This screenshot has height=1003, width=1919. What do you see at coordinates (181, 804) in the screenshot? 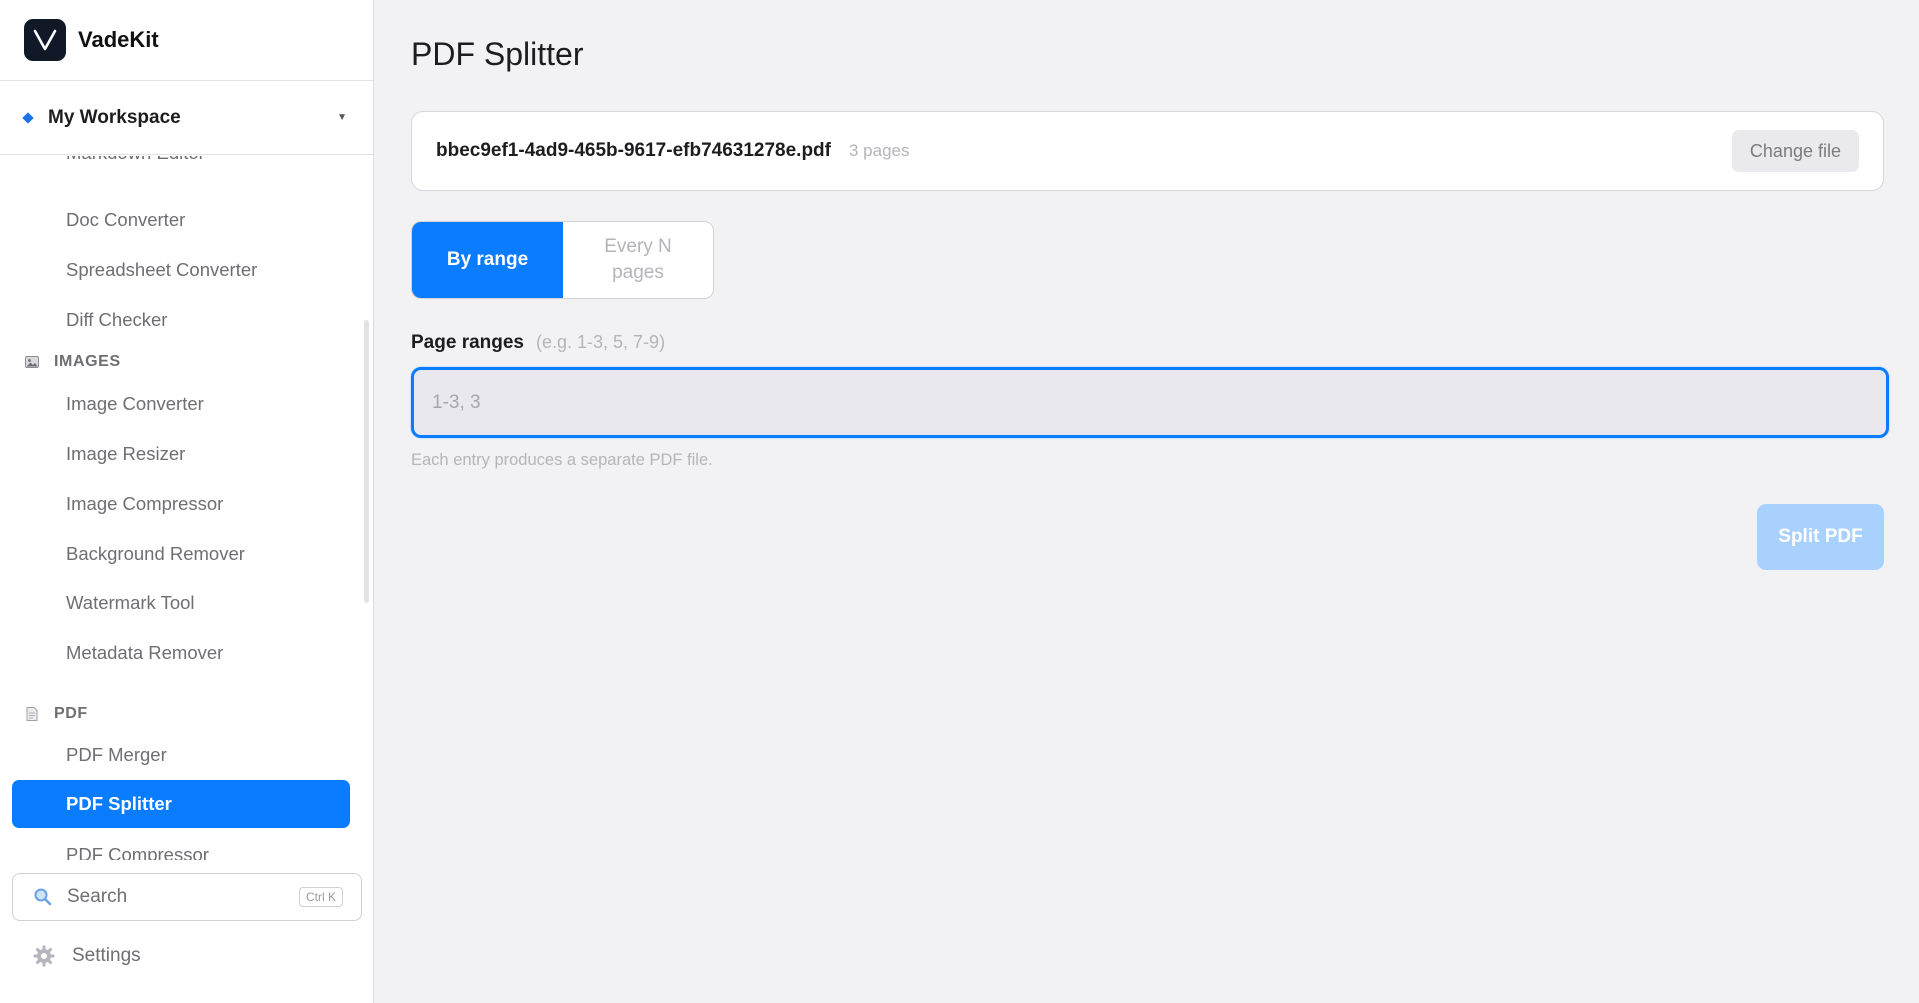
I see `sidebar-item-pdf-splitter: PDF Splitter` at bounding box center [181, 804].